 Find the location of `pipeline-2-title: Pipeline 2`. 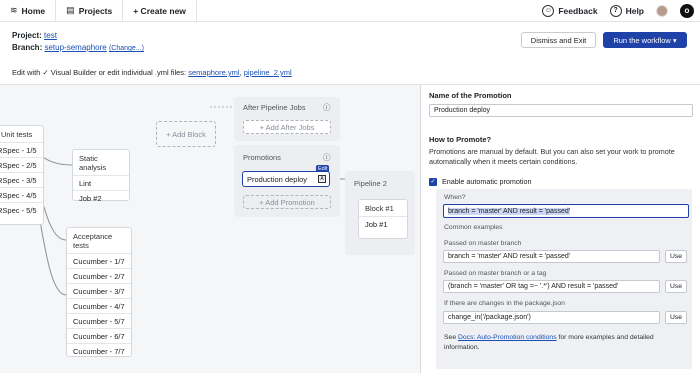

pipeline-2-title: Pipeline 2 is located at coordinates (370, 183).